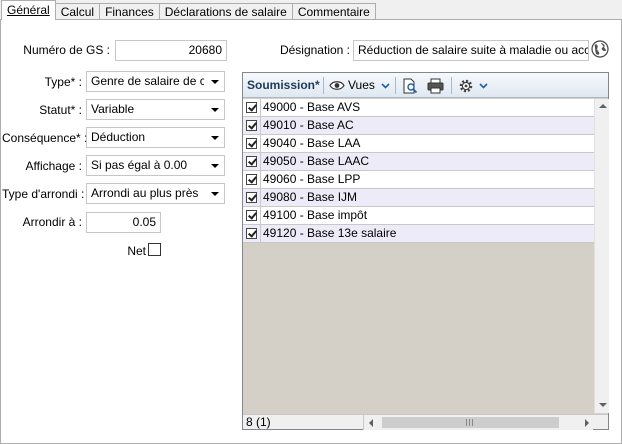 Image resolution: width=622 pixels, height=444 pixels. What do you see at coordinates (601, 256) in the screenshot?
I see `vertical-scrollbar` at bounding box center [601, 256].